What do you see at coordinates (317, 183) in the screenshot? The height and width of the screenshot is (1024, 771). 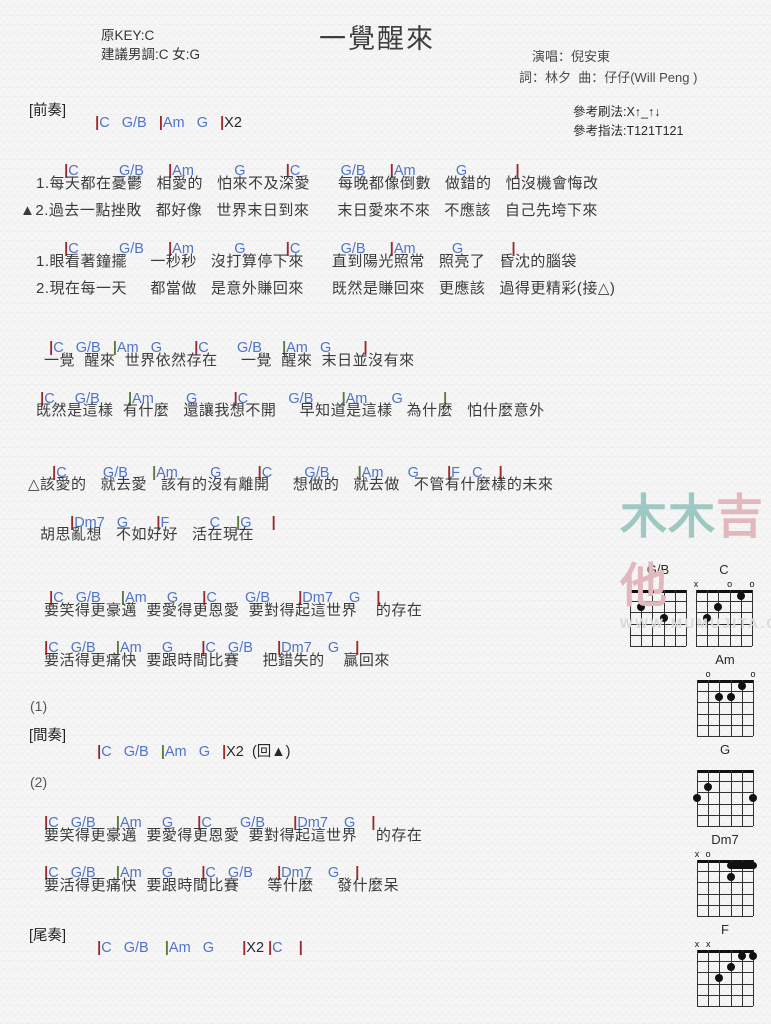 I see `lyric-line: 1.每天都在憂鬱 相愛的 怕來不及深愛 每晚都像倒數 做錯的 怕沒機會悔改` at bounding box center [317, 183].